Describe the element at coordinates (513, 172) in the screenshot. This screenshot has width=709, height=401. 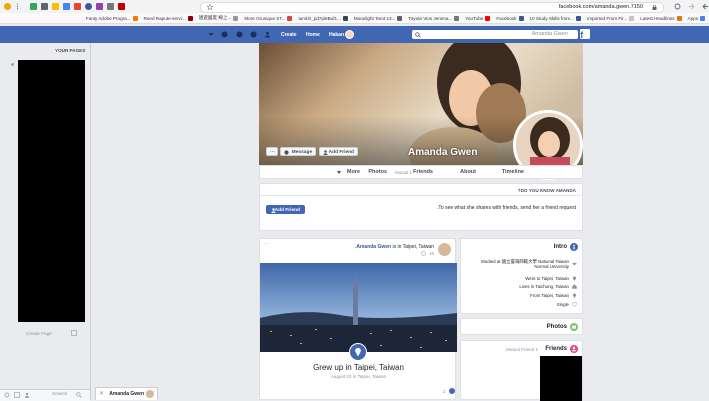
I see `tab-timeline: Timeline` at that location.